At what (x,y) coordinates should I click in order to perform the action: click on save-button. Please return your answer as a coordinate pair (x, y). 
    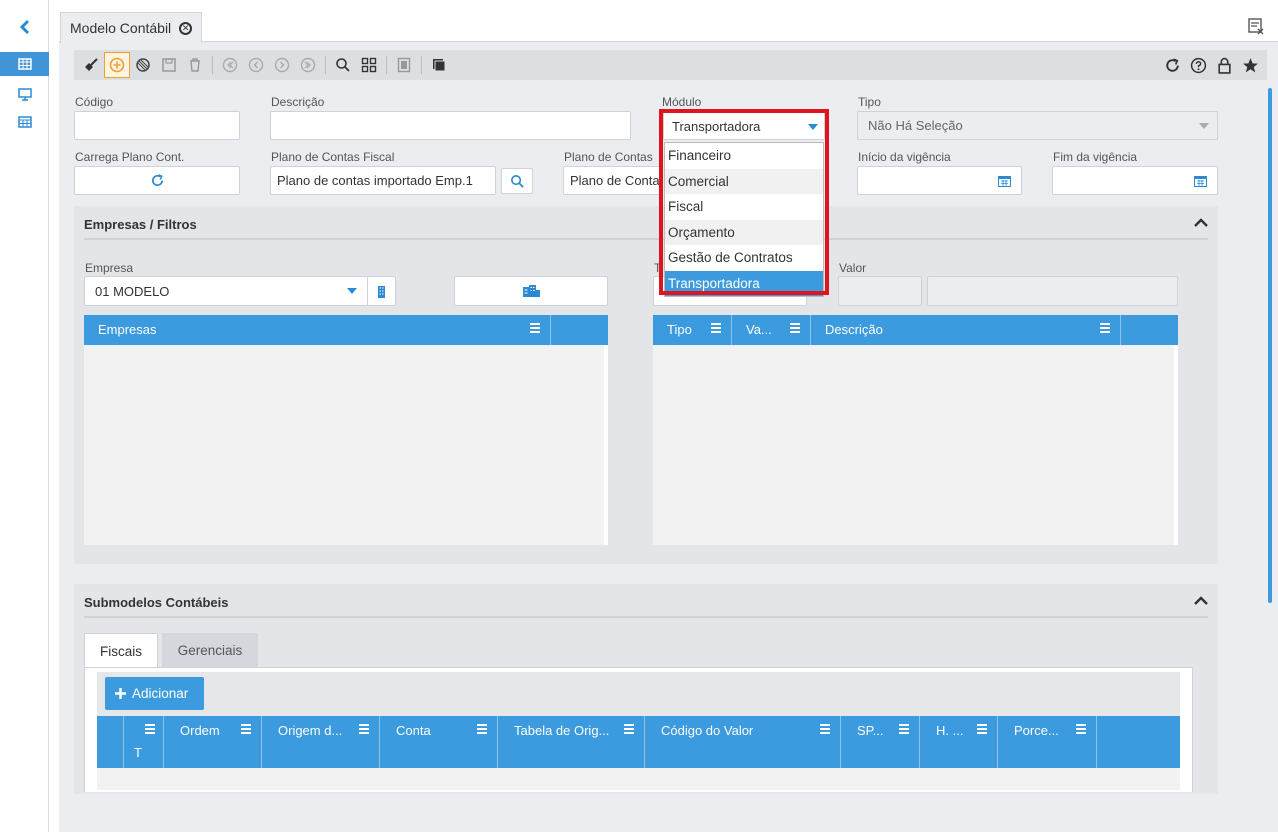
    Looking at the image, I should click on (169, 65).